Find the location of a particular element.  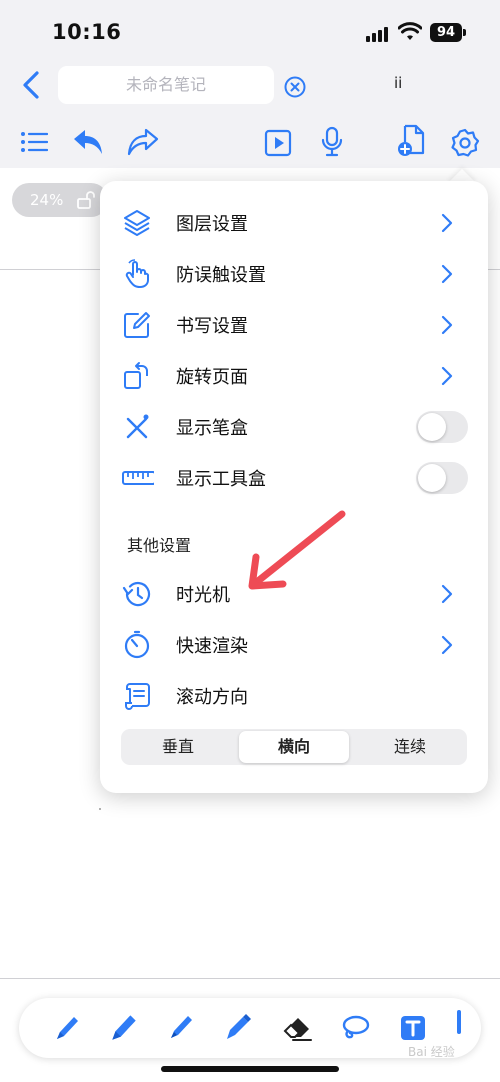

wifi-icon is located at coordinates (410, 31).